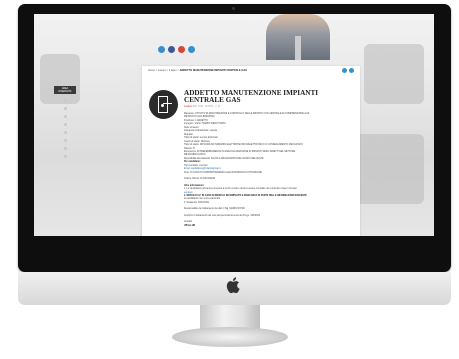 The width and height of the screenshot is (459, 359). Describe the element at coordinates (171, 49) in the screenshot. I see `facebook-icon` at that location.